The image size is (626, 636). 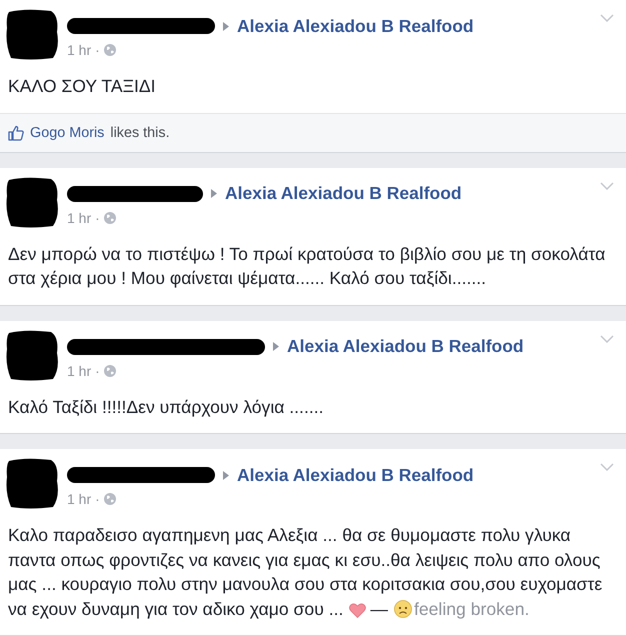 What do you see at coordinates (67, 132) in the screenshot?
I see `liker-link: Gogo Moris` at bounding box center [67, 132].